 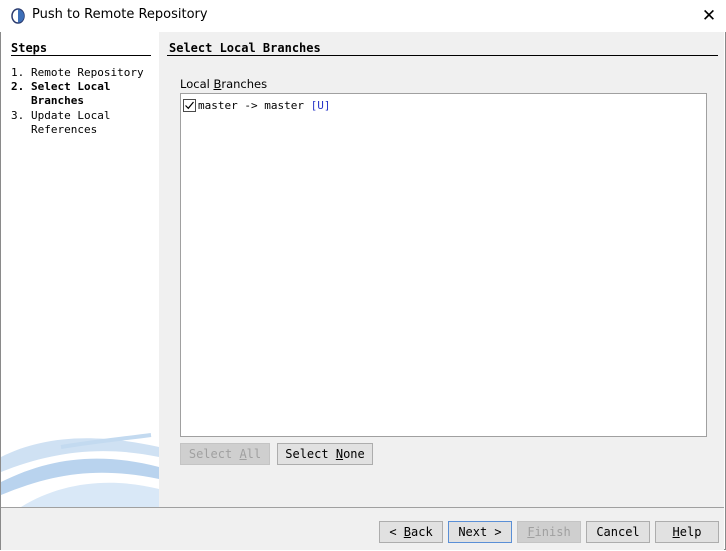 What do you see at coordinates (690, 532) in the screenshot?
I see `button-text: elp` at bounding box center [690, 532].